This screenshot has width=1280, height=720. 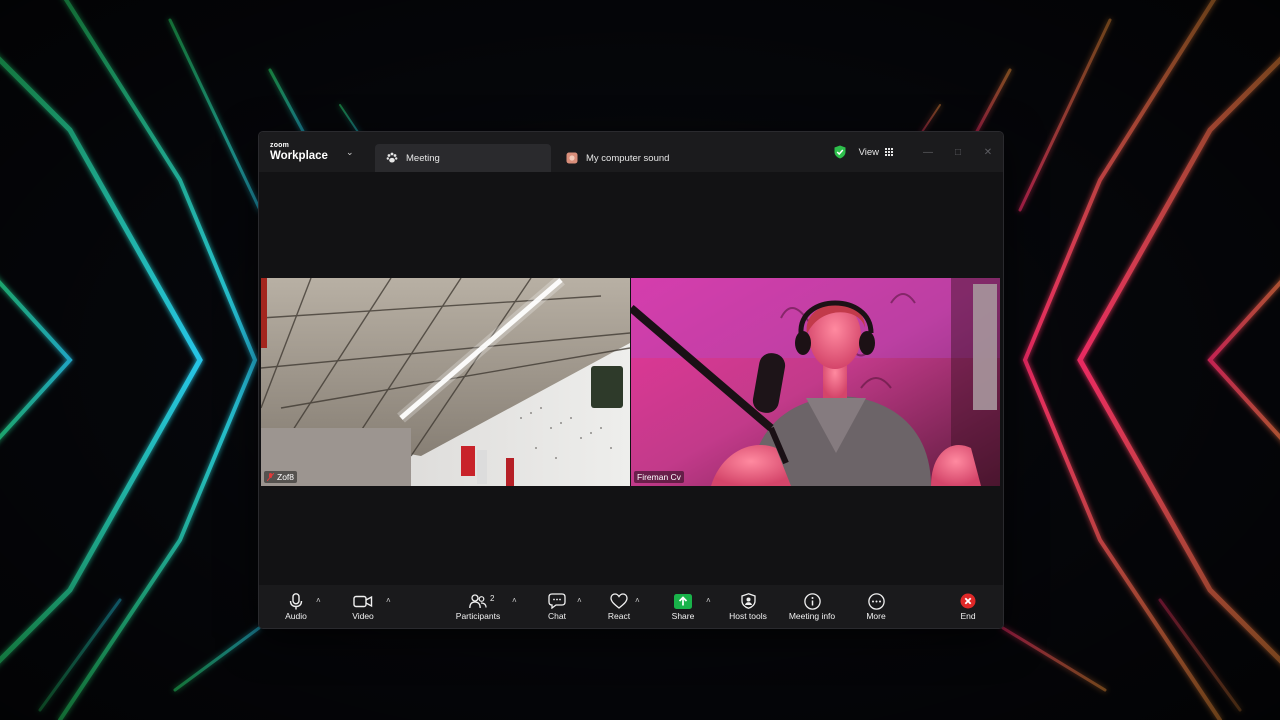 I want to click on info-icon, so click(x=812, y=601).